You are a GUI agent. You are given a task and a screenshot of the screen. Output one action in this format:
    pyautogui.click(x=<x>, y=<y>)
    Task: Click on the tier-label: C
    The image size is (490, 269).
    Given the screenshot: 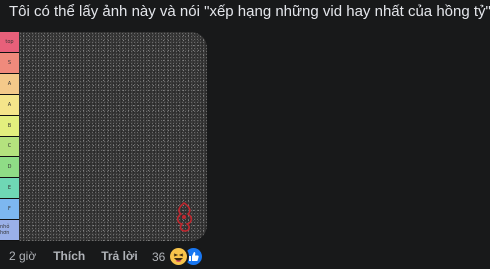 What is the action you would take?
    pyautogui.click(x=9, y=147)
    